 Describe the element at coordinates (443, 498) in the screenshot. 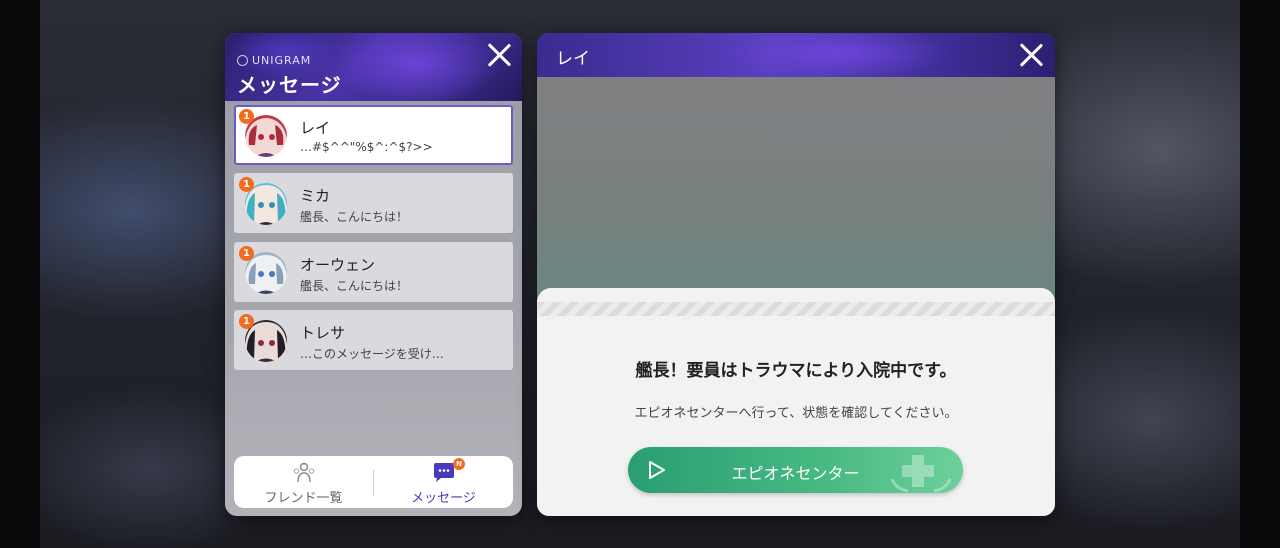

I see `tab-messages-label: メッセージ` at that location.